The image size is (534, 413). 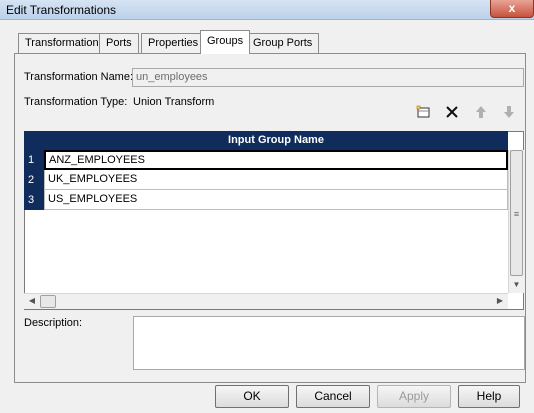 What do you see at coordinates (500, 301) in the screenshot?
I see `scroll-right-arrow-icon: ▶` at bounding box center [500, 301].